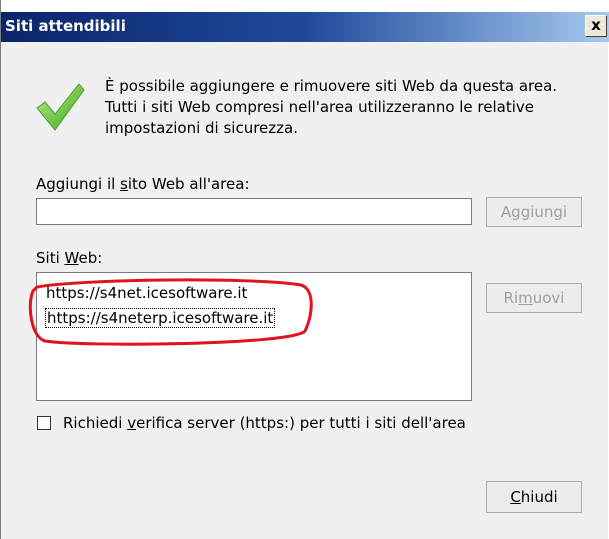  What do you see at coordinates (65, 26) in the screenshot?
I see `window-title: Siti attendibili` at bounding box center [65, 26].